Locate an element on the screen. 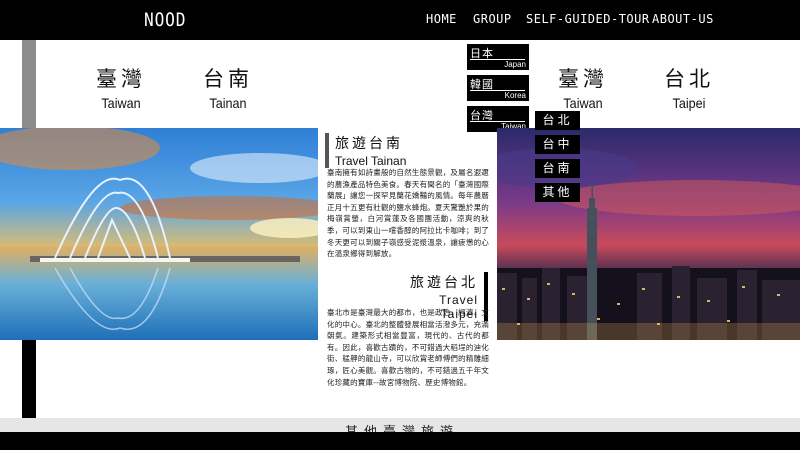 The height and width of the screenshot is (450, 800). city-heading-taipei: 台北 Taipei is located at coordinates (689, 87).